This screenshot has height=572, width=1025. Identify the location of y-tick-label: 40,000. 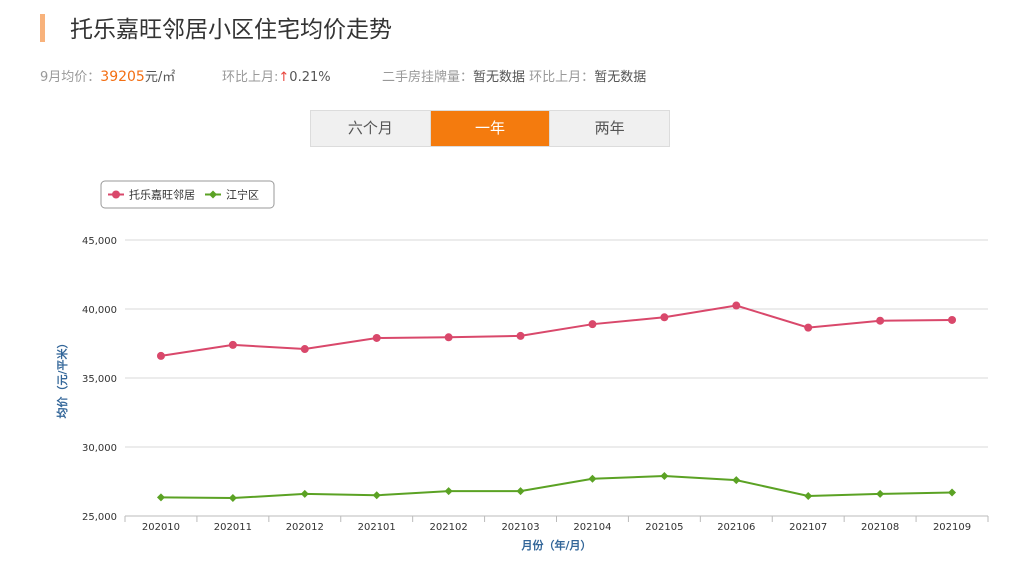
(99, 310).